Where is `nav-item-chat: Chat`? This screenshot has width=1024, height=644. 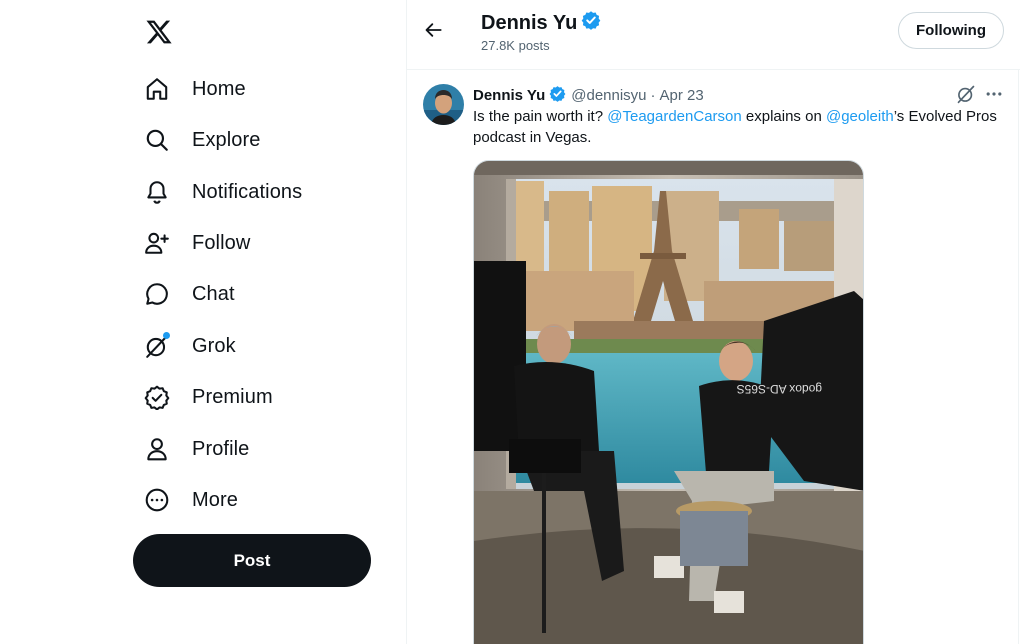 nav-item-chat: Chat is located at coordinates (188, 294).